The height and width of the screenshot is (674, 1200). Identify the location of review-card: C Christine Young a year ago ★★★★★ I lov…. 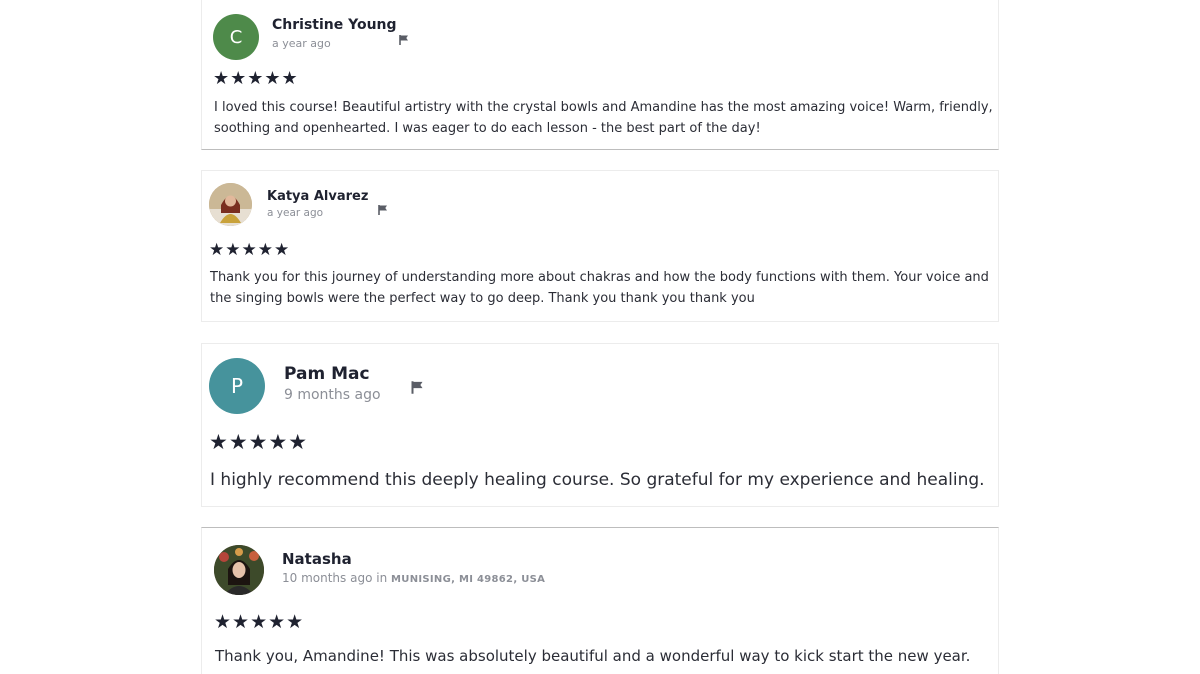
(600, 75).